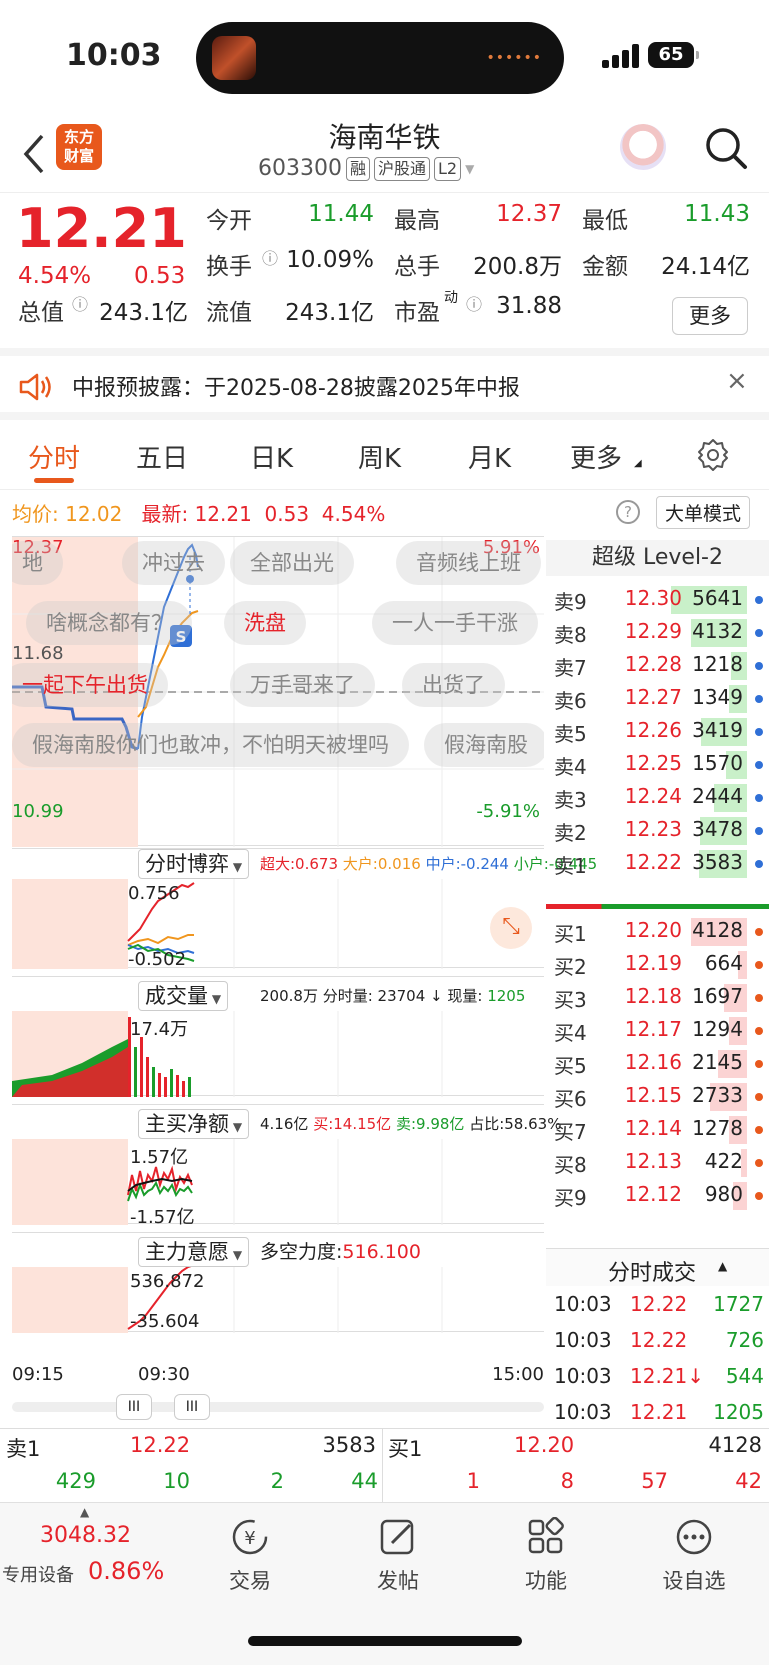 This screenshot has width=769, height=1665. I want to click on index-label: 专用设备, so click(38, 1574).